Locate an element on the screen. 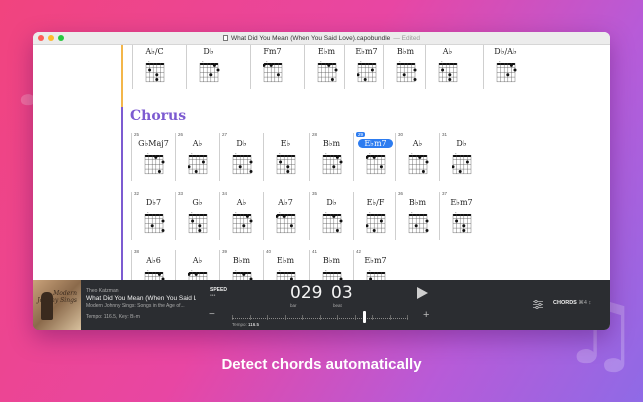 The height and width of the screenshot is (402, 643). chord-cell: 27 D♭ × is located at coordinates (241, 156).